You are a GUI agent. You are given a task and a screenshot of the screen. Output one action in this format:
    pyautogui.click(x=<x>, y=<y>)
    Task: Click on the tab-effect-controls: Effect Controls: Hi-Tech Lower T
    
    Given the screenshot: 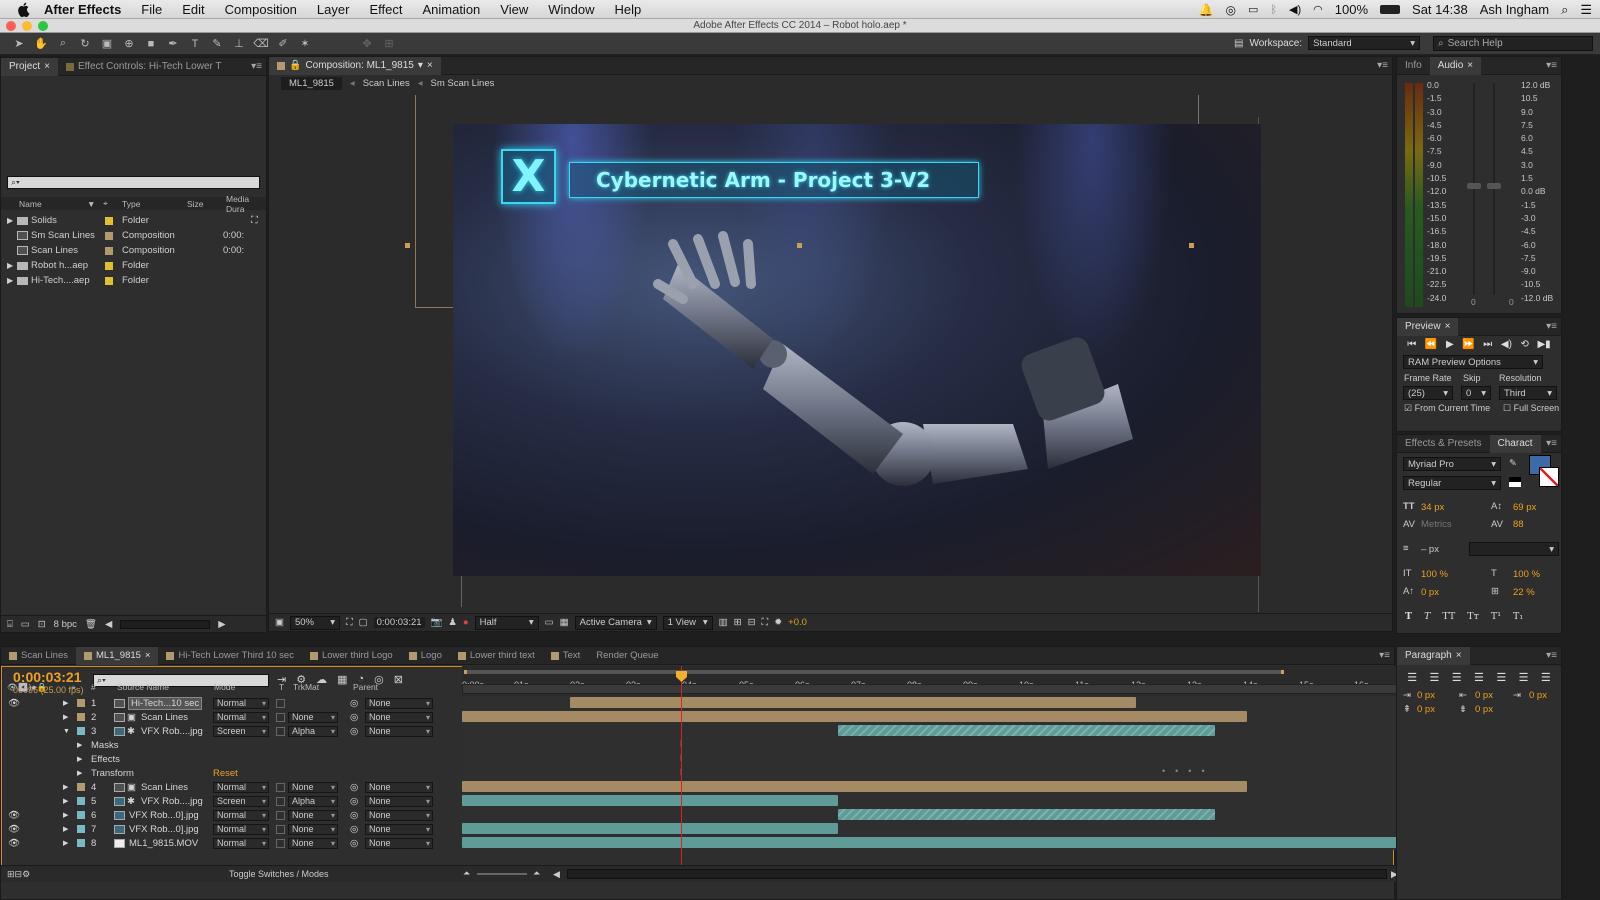 What is the action you would take?
    pyautogui.click(x=144, y=67)
    